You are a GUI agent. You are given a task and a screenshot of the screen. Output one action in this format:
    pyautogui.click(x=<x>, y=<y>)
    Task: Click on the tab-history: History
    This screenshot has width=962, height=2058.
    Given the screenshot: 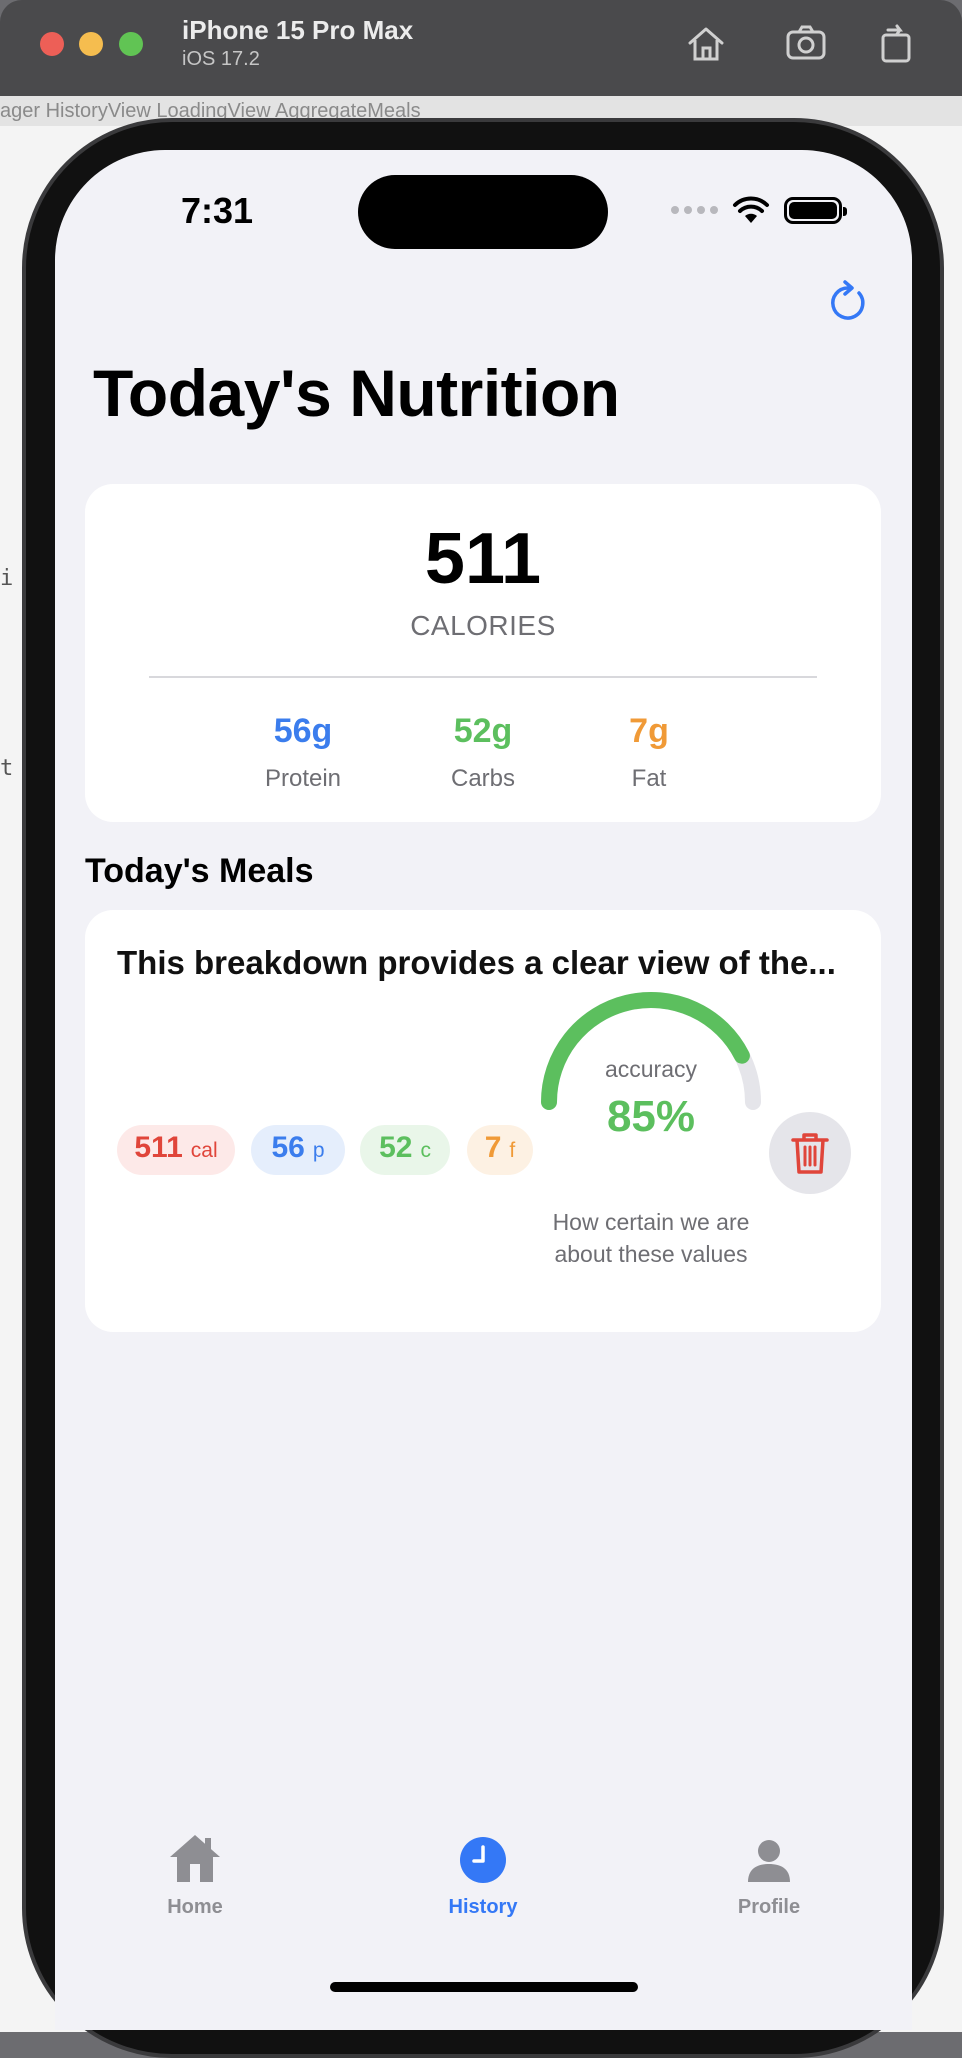 What is the action you would take?
    pyautogui.click(x=483, y=1874)
    